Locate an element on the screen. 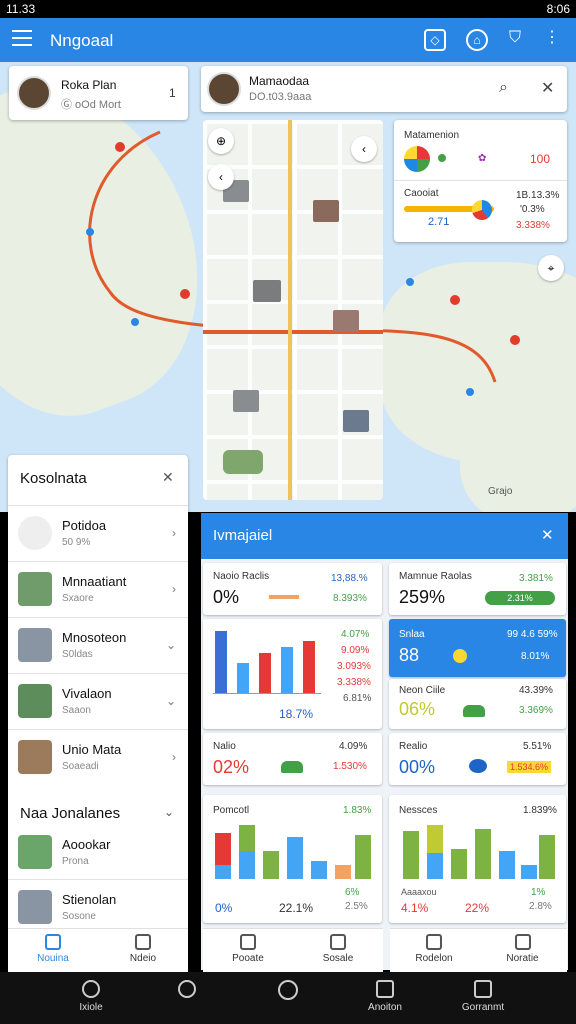  tab-label: Nouina is located at coordinates (53, 958).